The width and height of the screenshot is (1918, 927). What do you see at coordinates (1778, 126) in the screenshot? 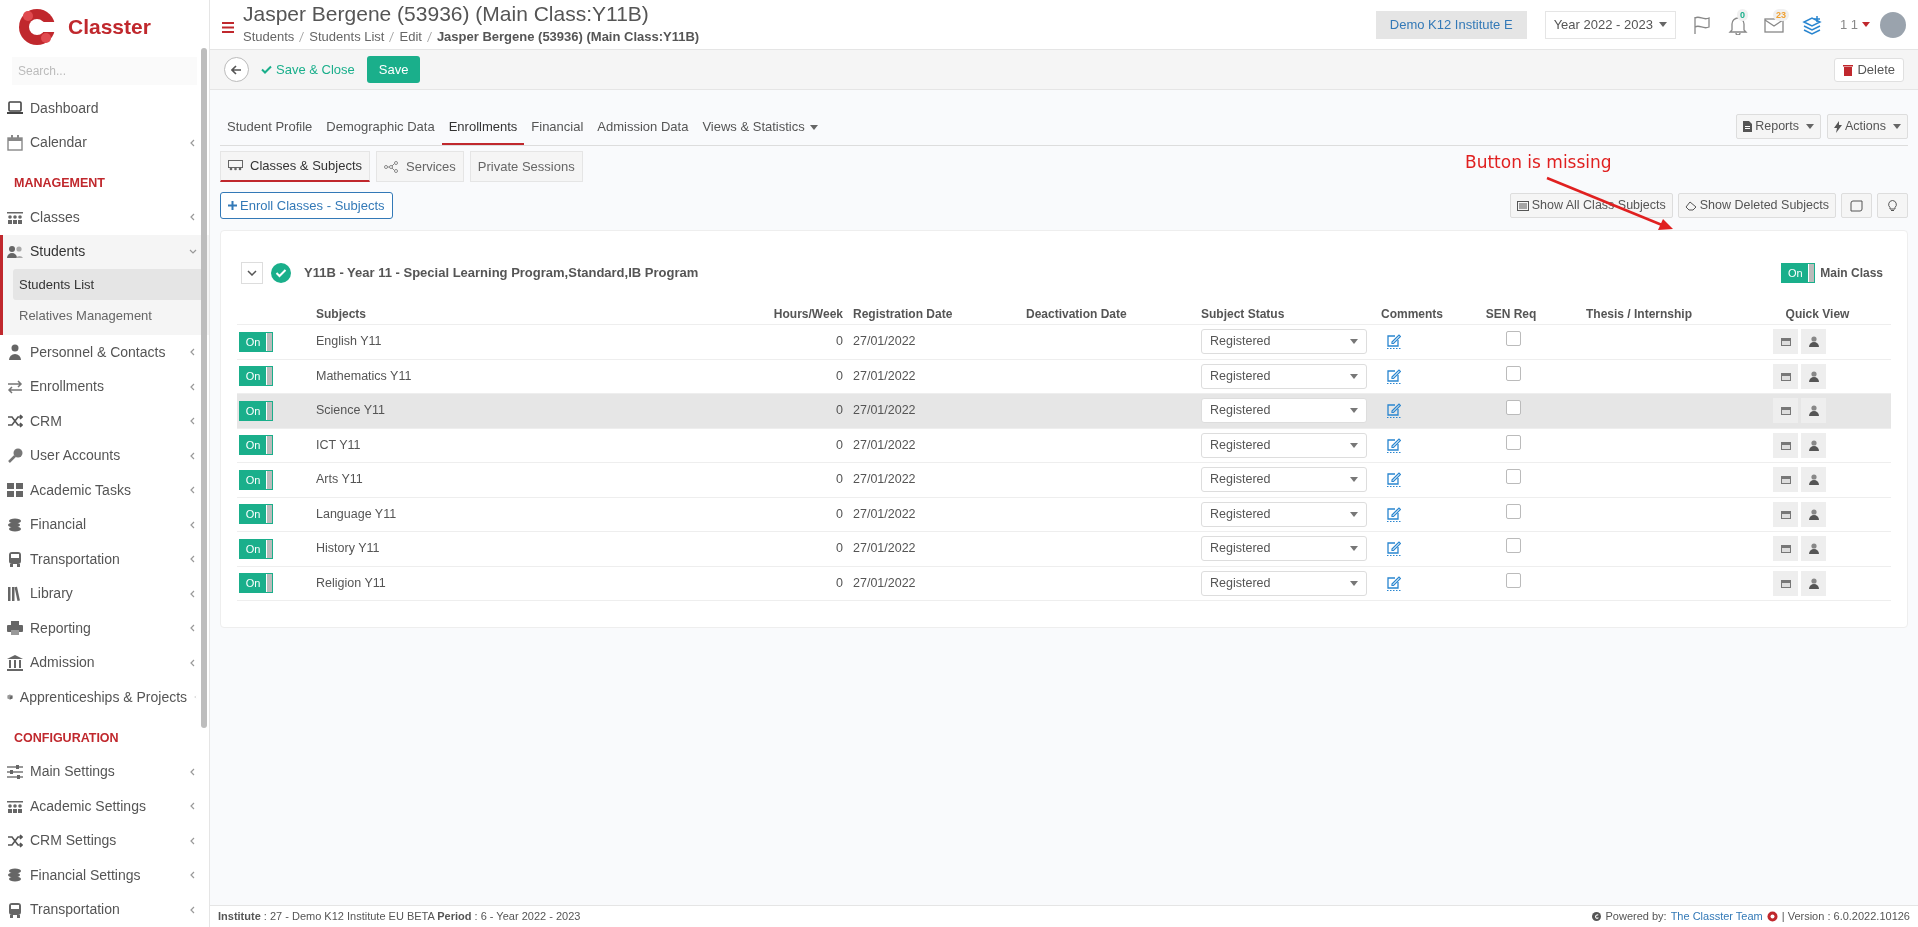
I see `reports-dropdown: Reports` at bounding box center [1778, 126].